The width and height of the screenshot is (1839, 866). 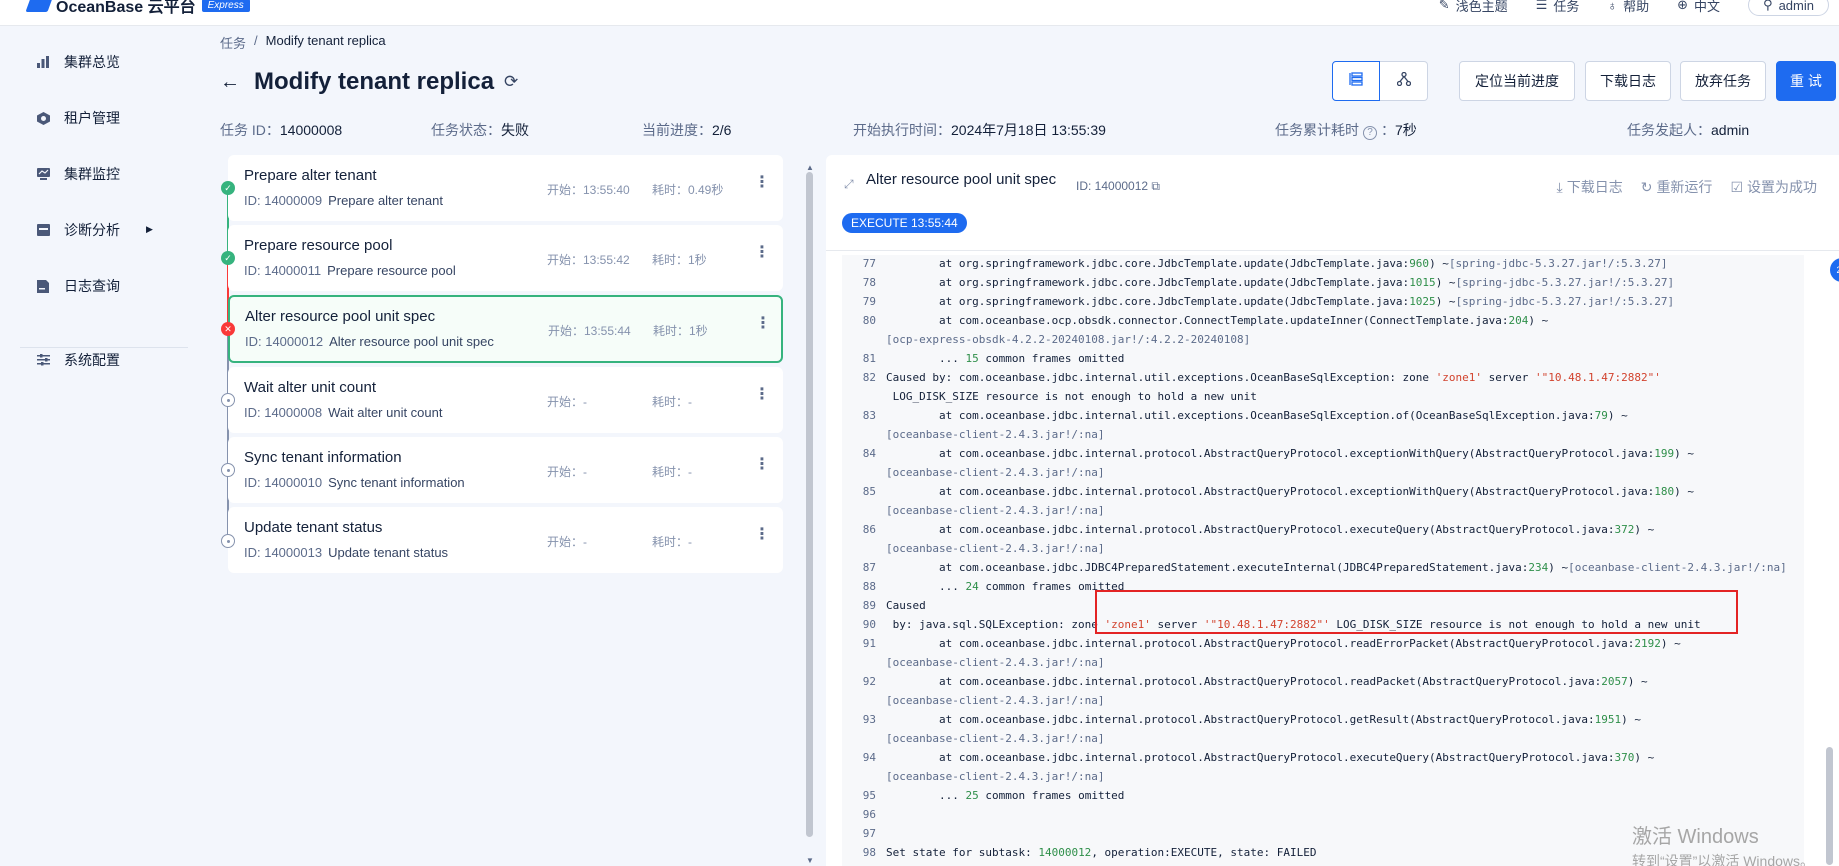 I want to click on subtask-desc: Alter resource pool unit spec, so click(x=411, y=341).